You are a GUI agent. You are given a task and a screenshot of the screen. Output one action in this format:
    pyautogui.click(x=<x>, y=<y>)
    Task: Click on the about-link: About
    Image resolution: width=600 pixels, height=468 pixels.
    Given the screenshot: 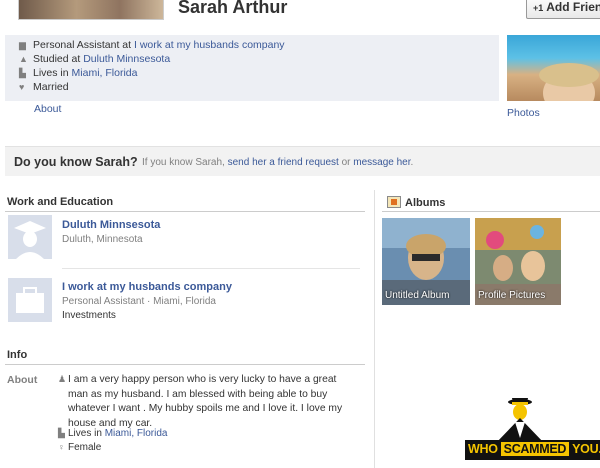 What is the action you would take?
    pyautogui.click(x=47, y=109)
    